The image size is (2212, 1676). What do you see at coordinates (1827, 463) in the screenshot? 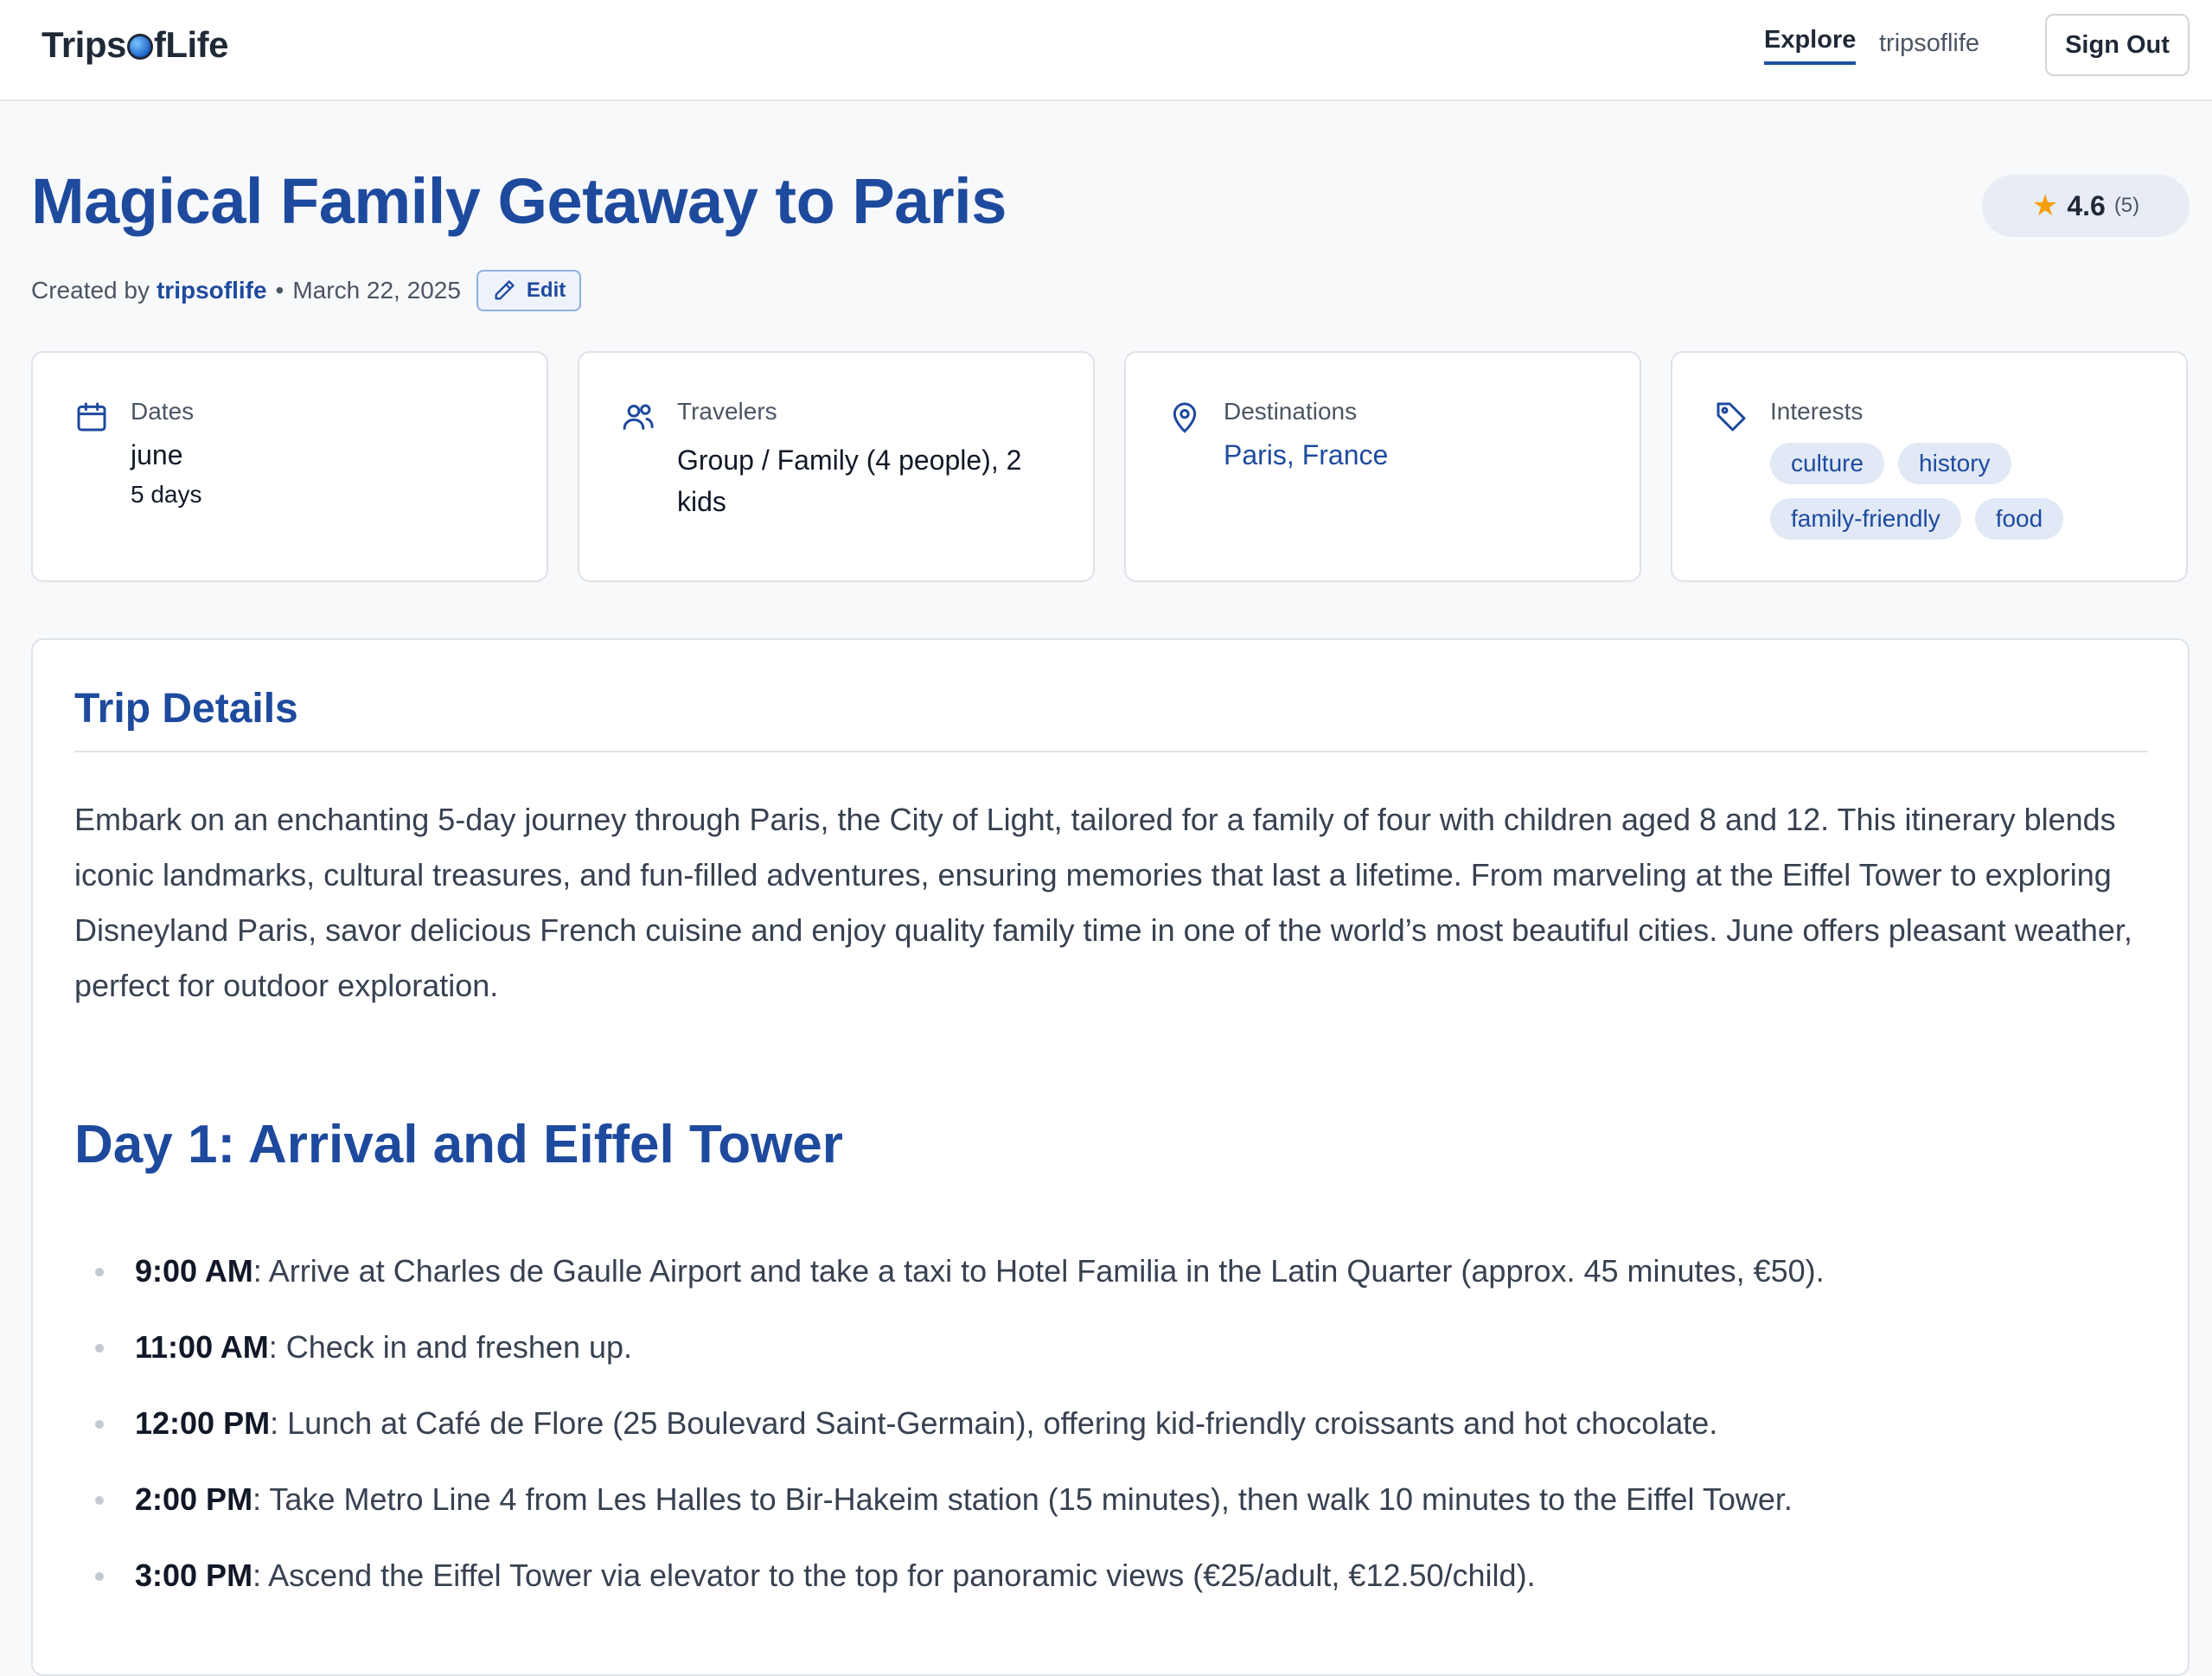
I see `interest-tag: culture` at bounding box center [1827, 463].